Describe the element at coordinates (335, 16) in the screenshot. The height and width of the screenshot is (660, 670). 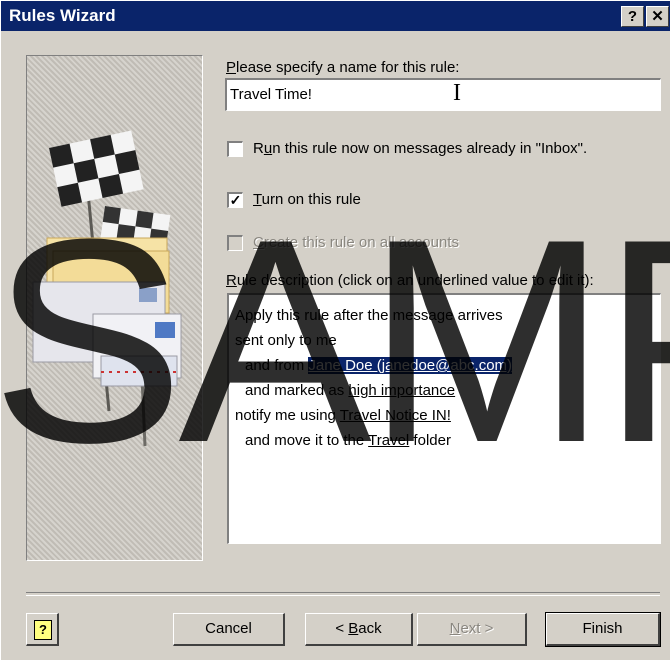
I see `title-bar: Rules Wizard ? ✕` at that location.